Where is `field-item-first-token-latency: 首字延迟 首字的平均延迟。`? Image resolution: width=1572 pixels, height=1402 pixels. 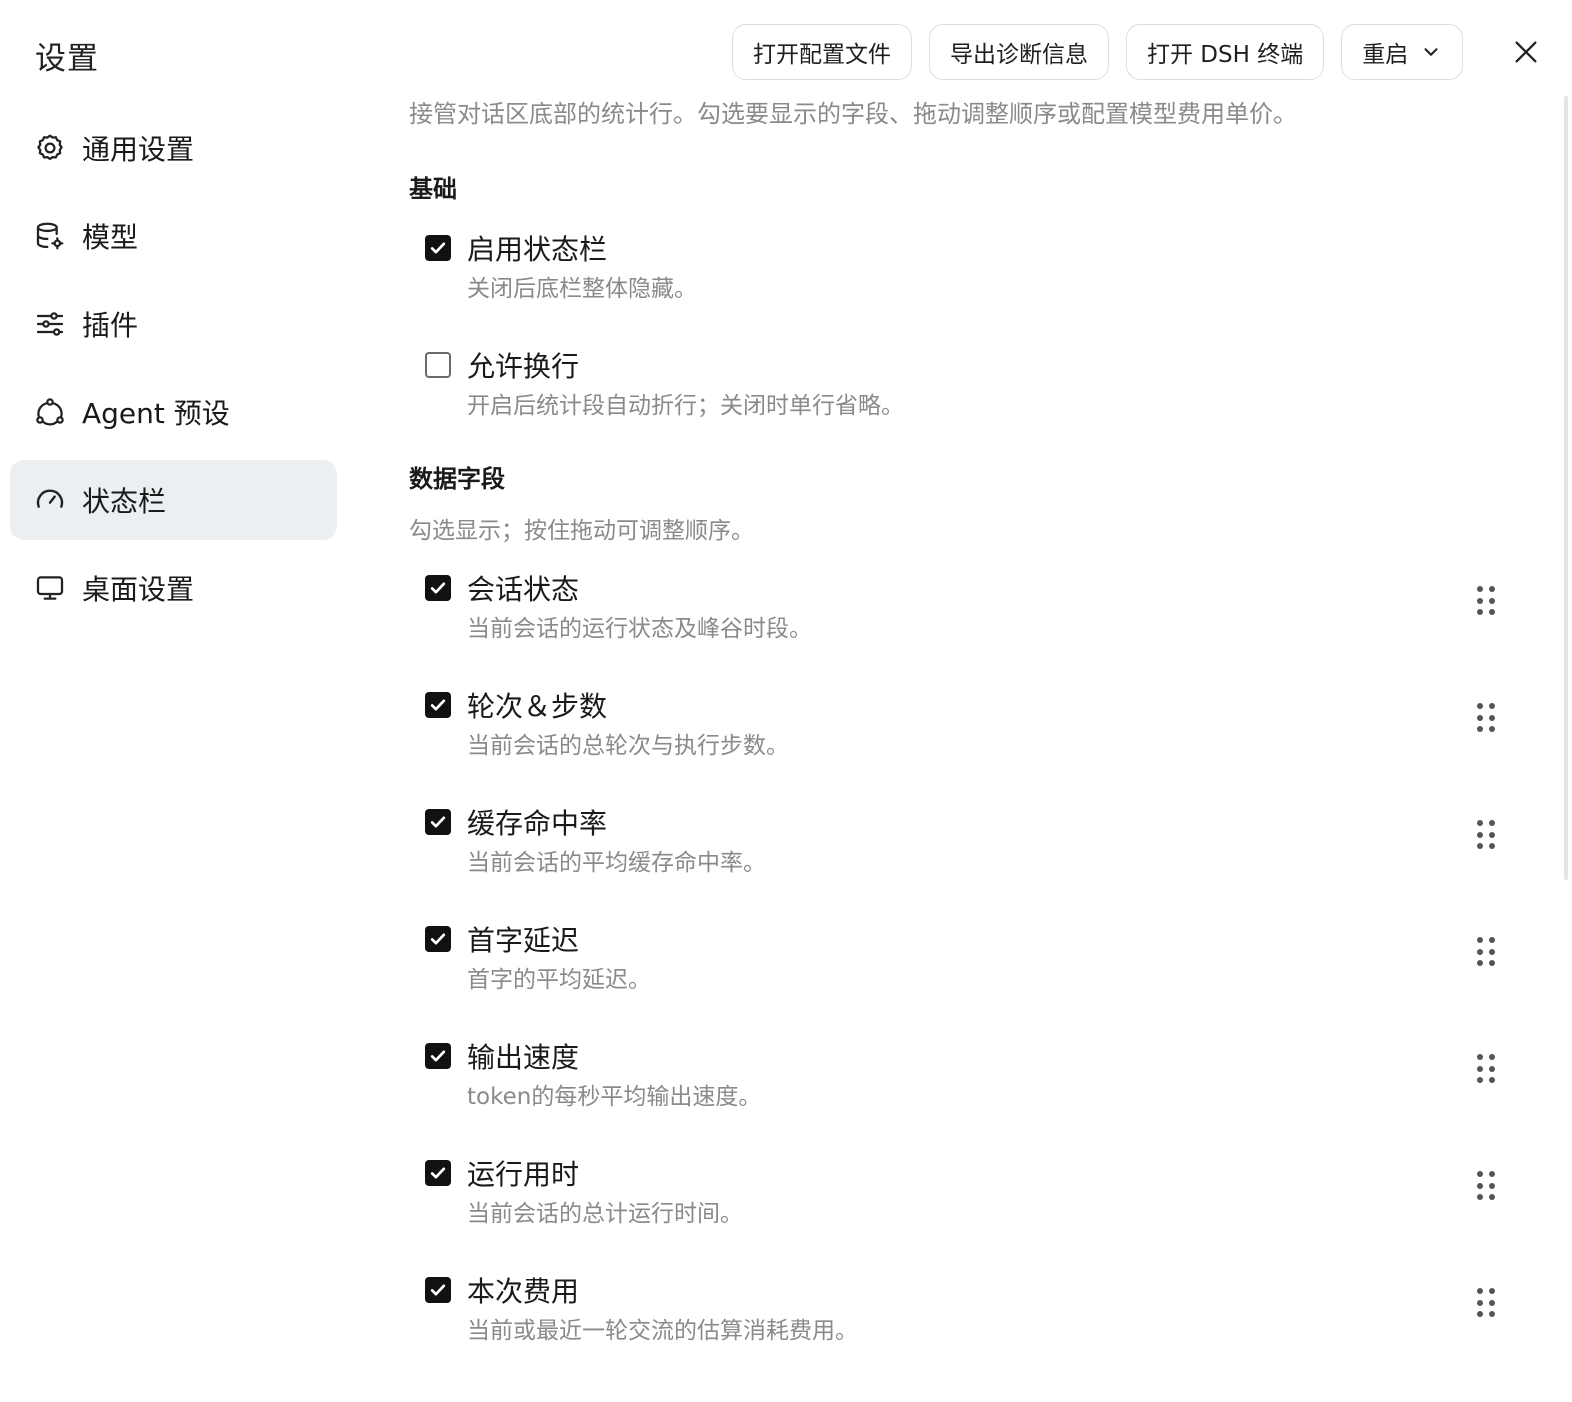 field-item-first-token-latency: 首字延迟 首字的平均延迟。 is located at coordinates (979, 977).